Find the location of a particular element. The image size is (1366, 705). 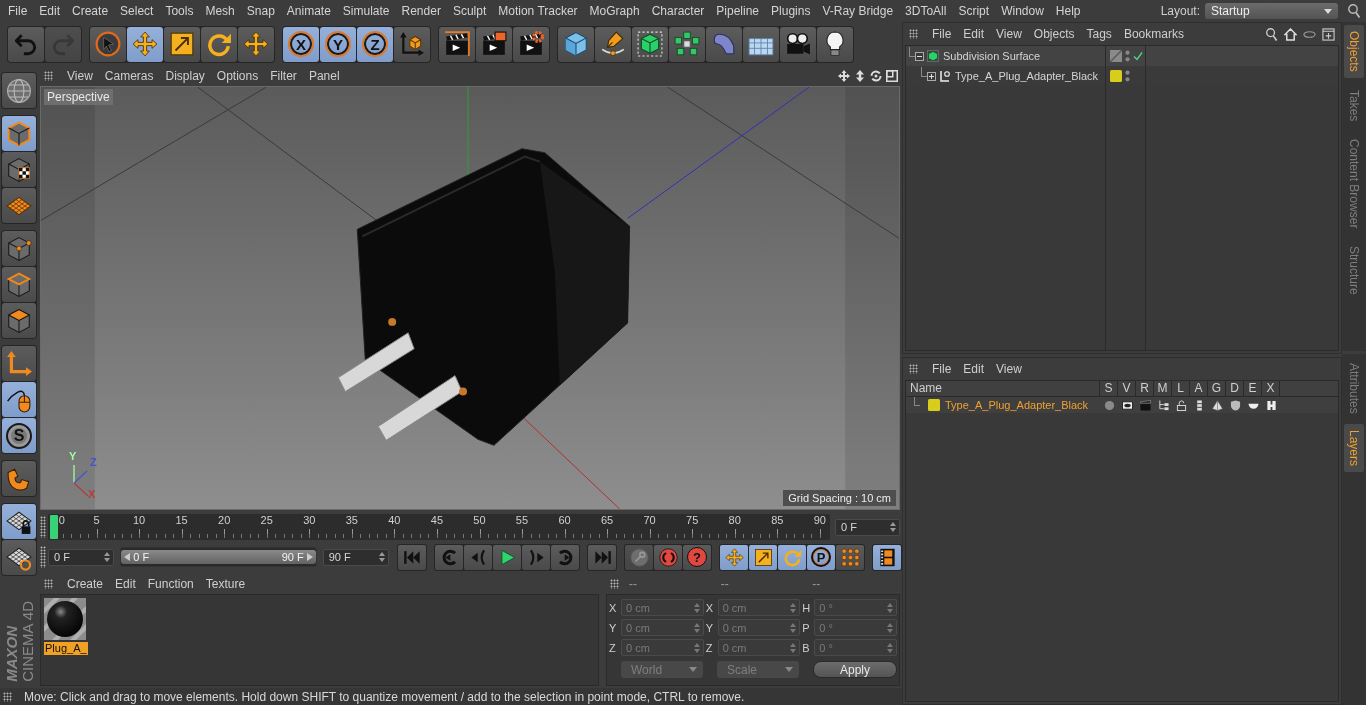

material-name: Plug_A_ is located at coordinates (66, 648).